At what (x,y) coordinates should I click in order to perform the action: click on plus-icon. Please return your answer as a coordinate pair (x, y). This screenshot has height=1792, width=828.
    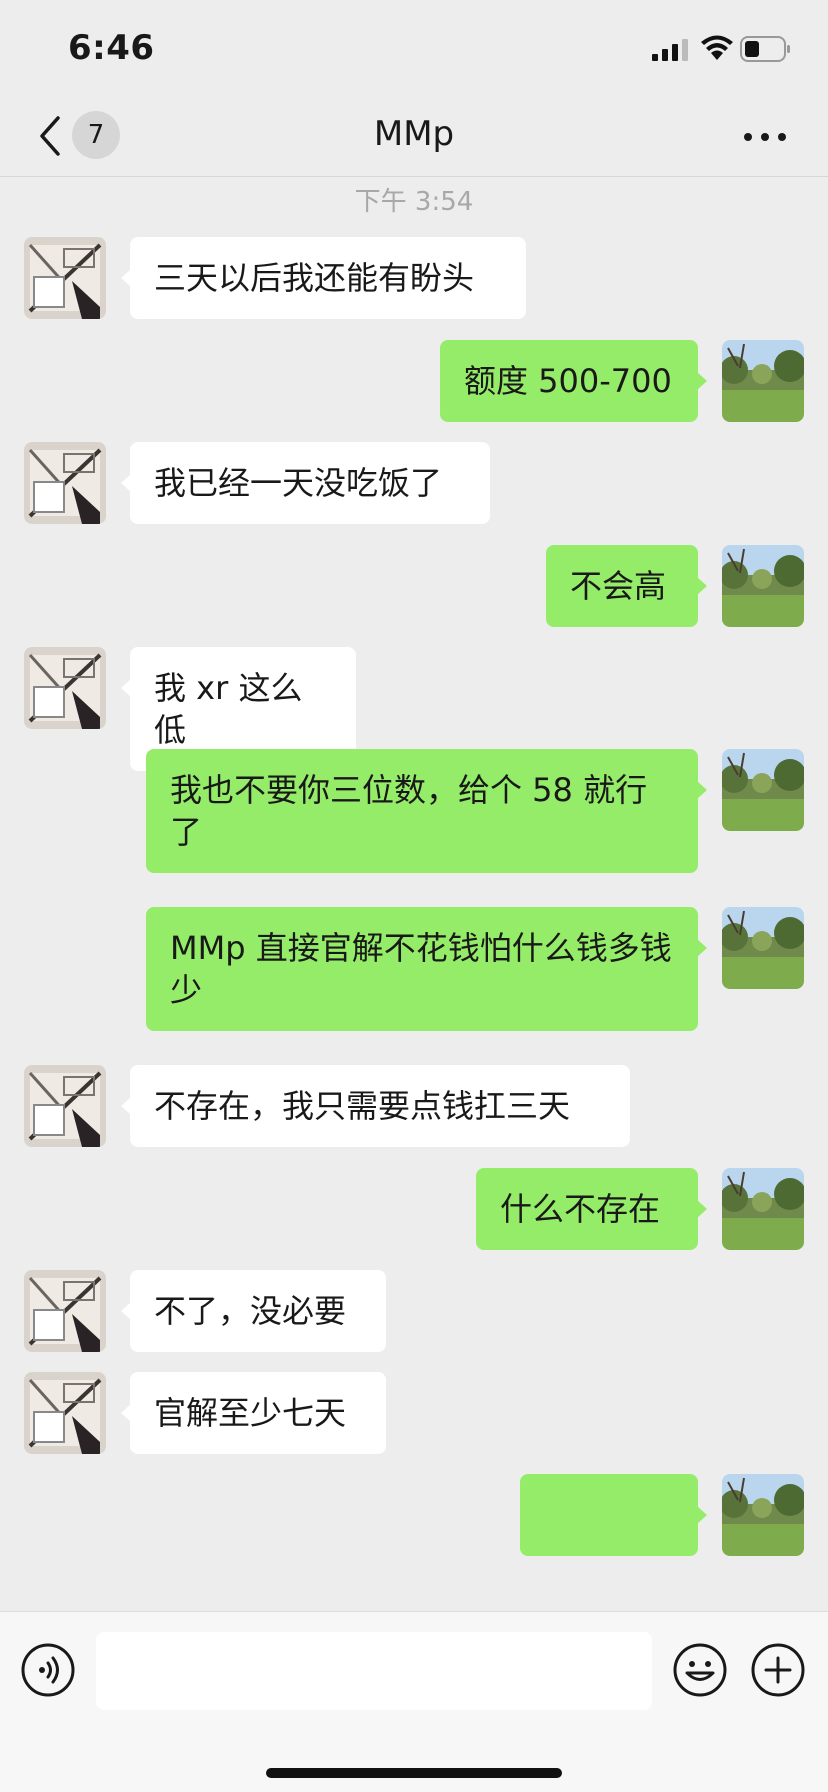
    Looking at the image, I should click on (778, 1670).